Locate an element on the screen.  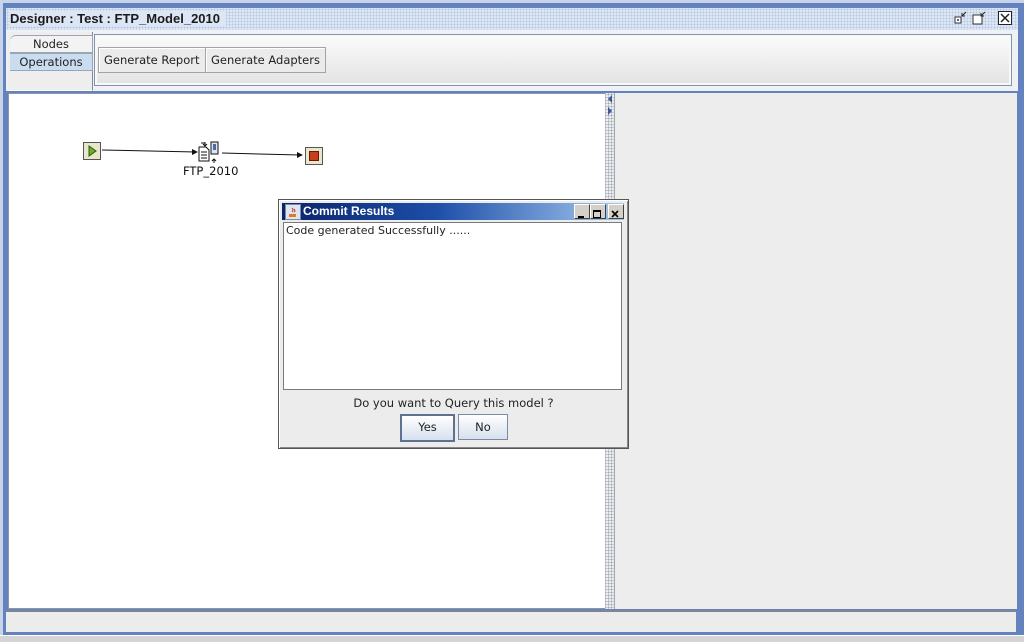
flow-connectors is located at coordinates (202, 152).